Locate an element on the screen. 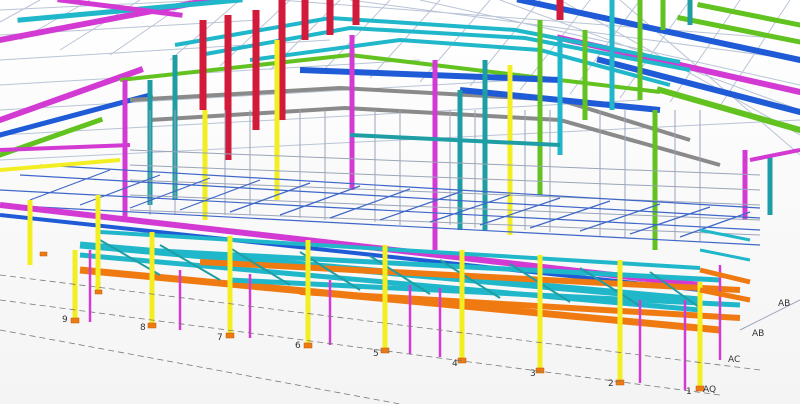 The height and width of the screenshot is (404, 800). grid-label-aq: AQ is located at coordinates (709, 390).